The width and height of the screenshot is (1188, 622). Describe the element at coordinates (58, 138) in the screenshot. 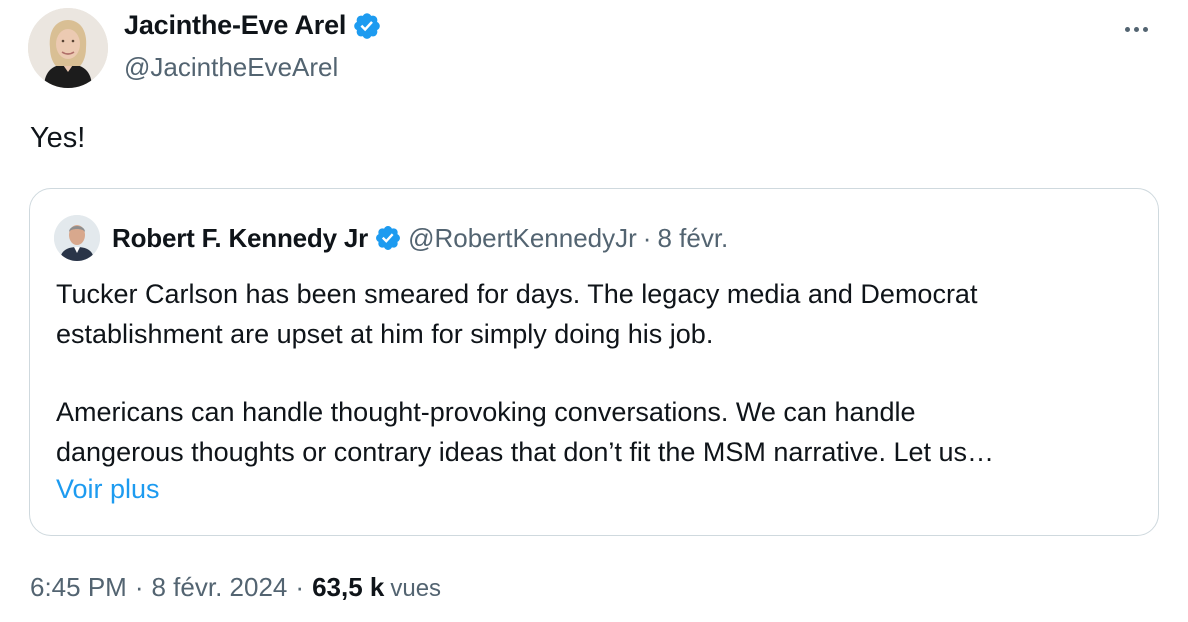

I see `tweet-text: Yes!` at that location.